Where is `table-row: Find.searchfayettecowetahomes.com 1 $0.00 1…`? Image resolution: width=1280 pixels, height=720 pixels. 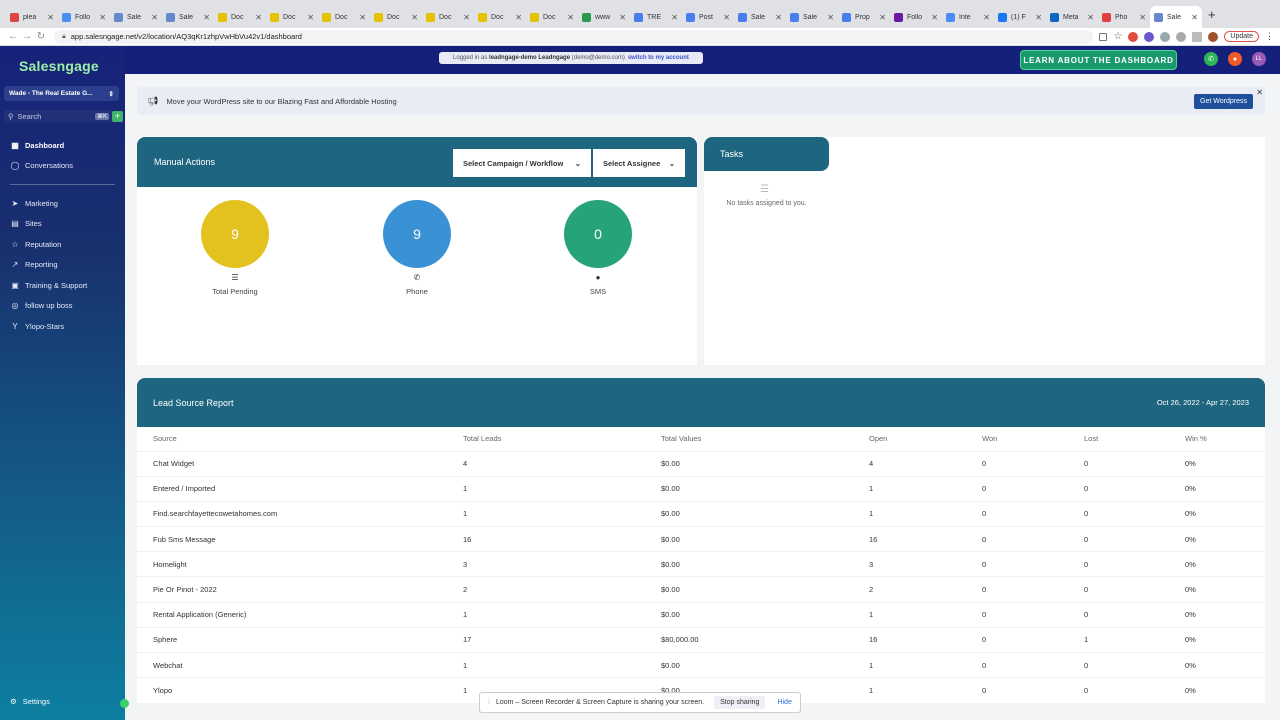
table-row: Find.searchfayettecowetahomes.com 1 $0.00 1… is located at coordinates (701, 513).